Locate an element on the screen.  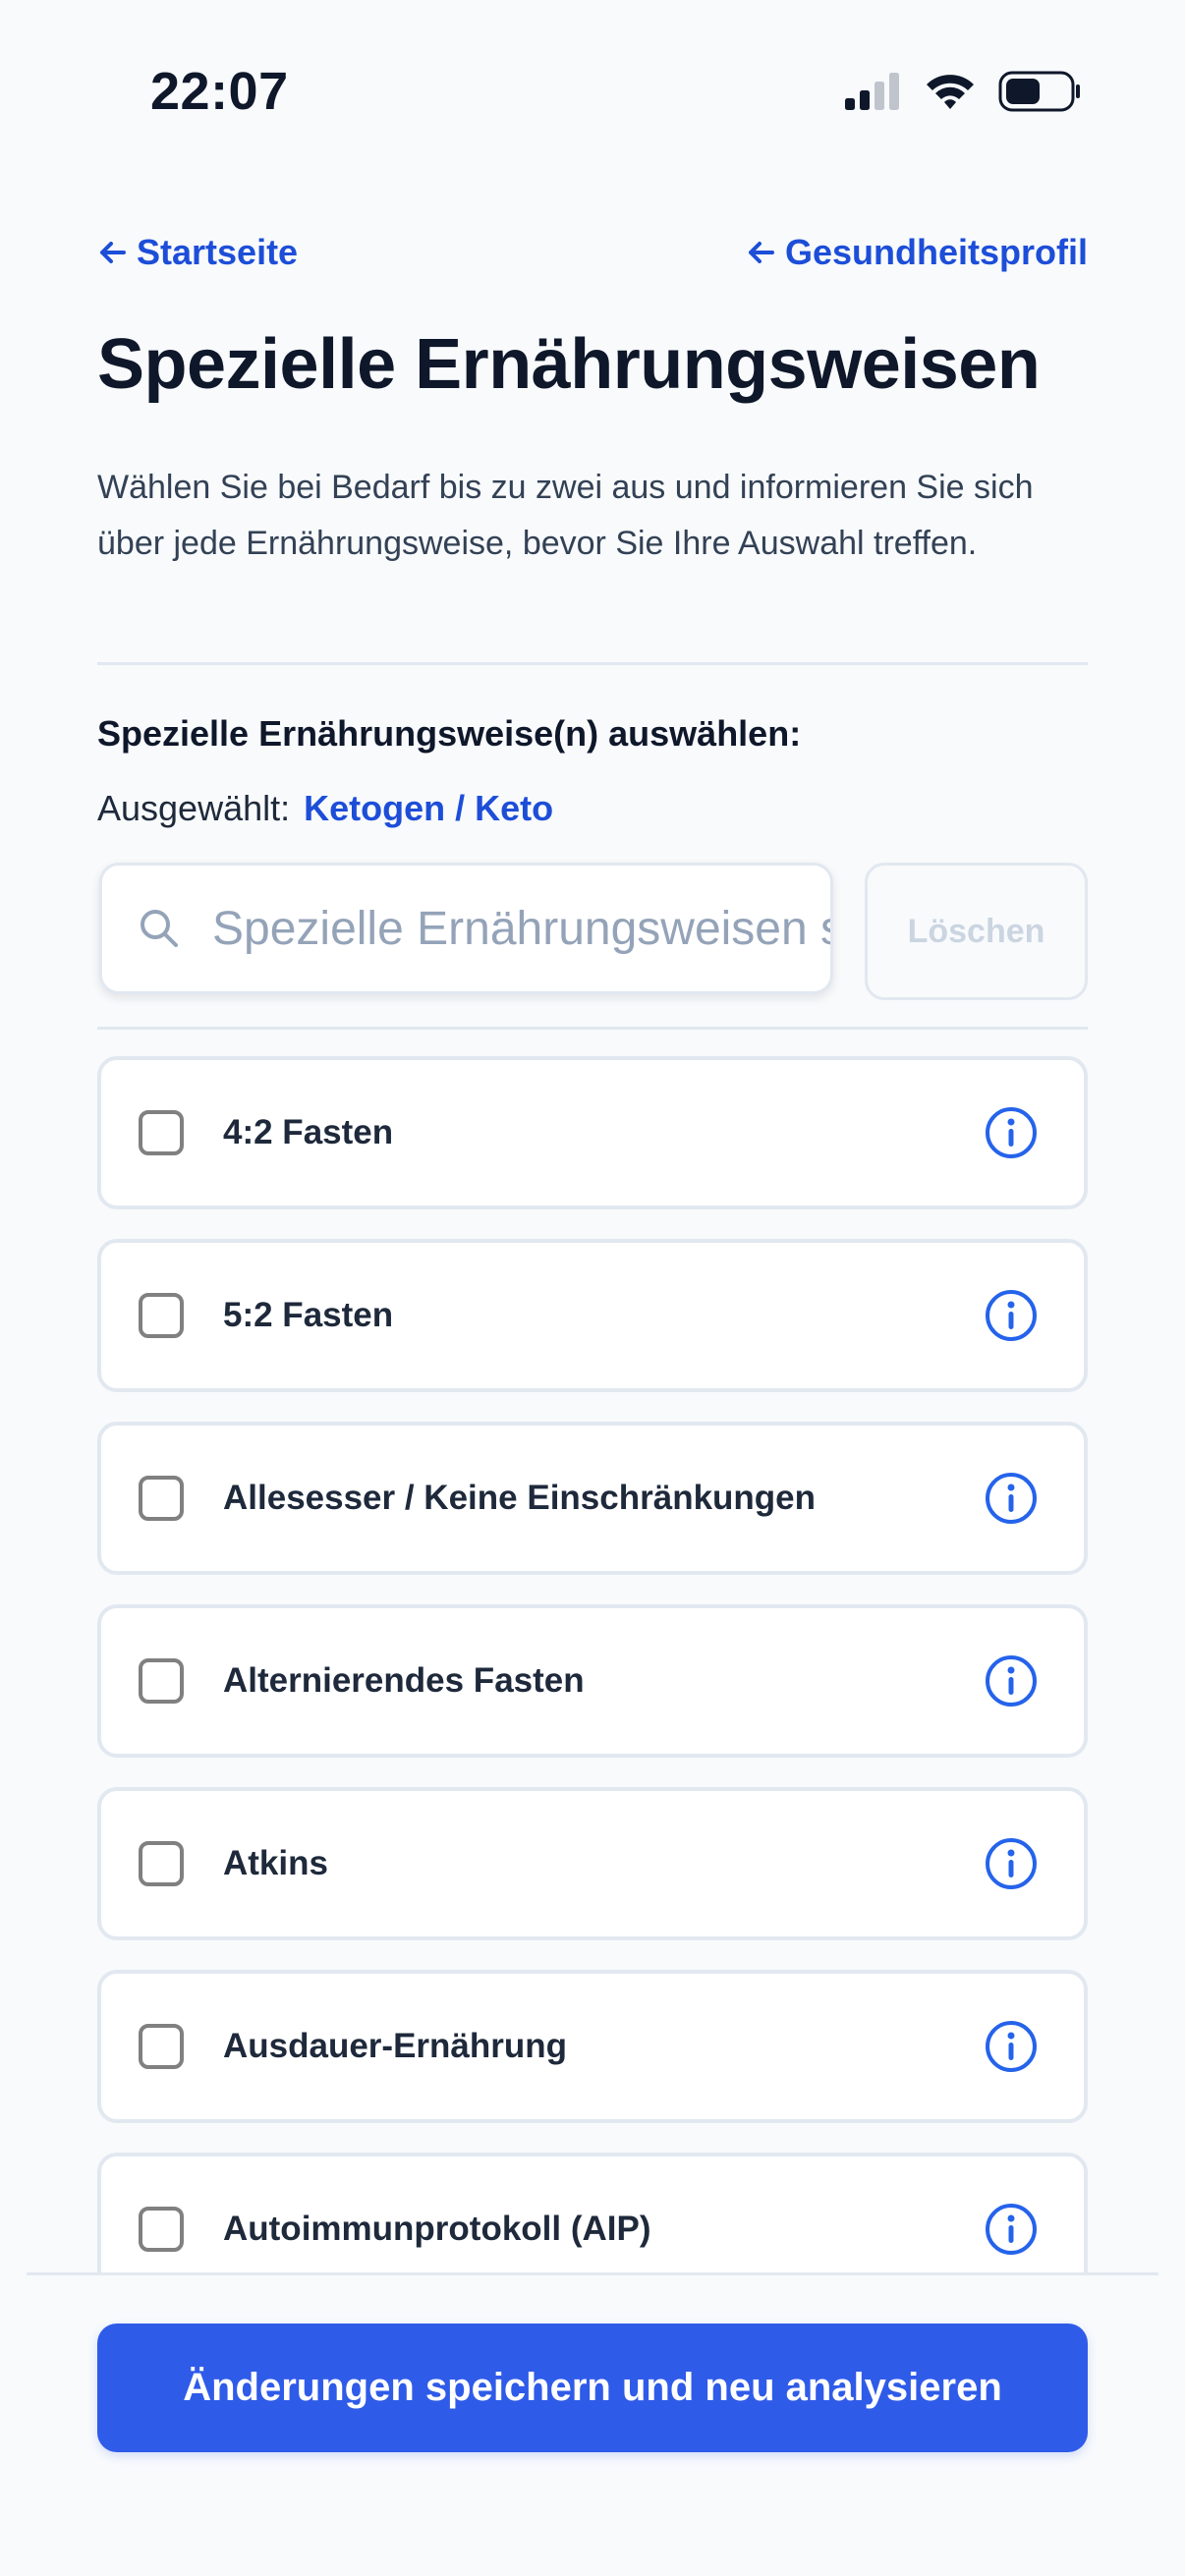
selected-summary: Ausgewählt: Ketogen / Keto is located at coordinates (325, 808).